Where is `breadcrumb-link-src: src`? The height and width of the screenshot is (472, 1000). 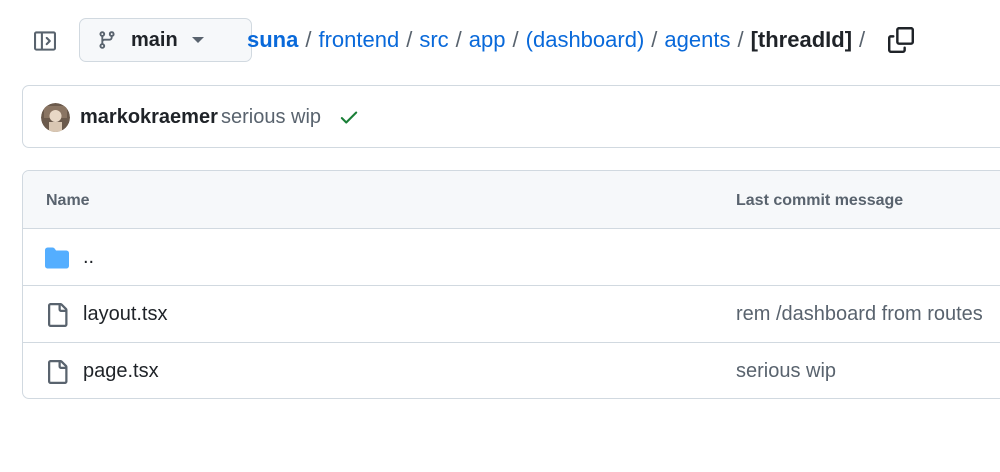
breadcrumb-link-src: src is located at coordinates (433, 40).